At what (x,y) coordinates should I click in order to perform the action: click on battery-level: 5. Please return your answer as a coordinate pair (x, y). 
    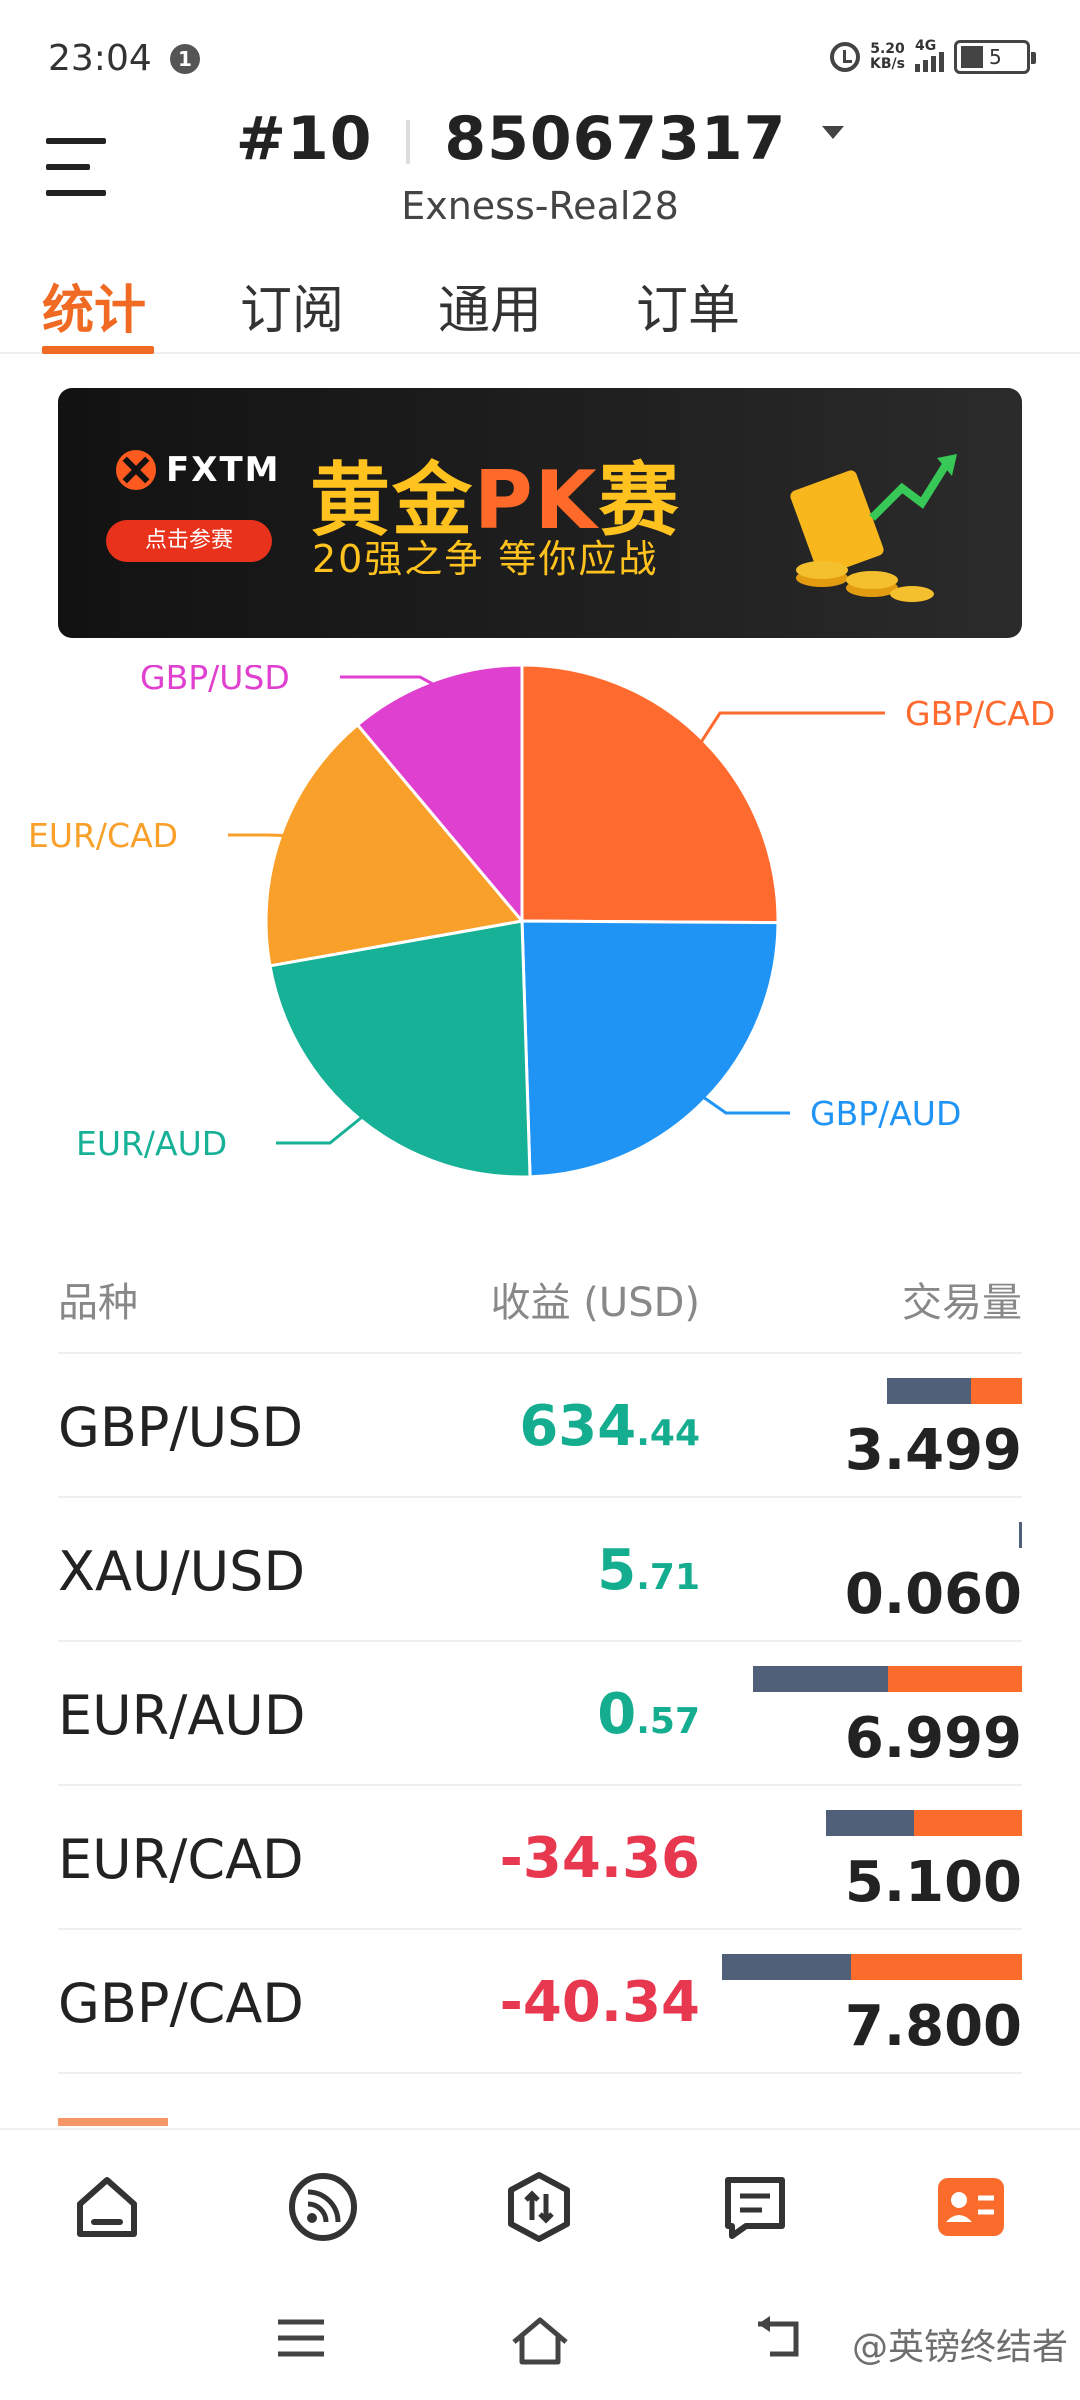
    Looking at the image, I should click on (995, 57).